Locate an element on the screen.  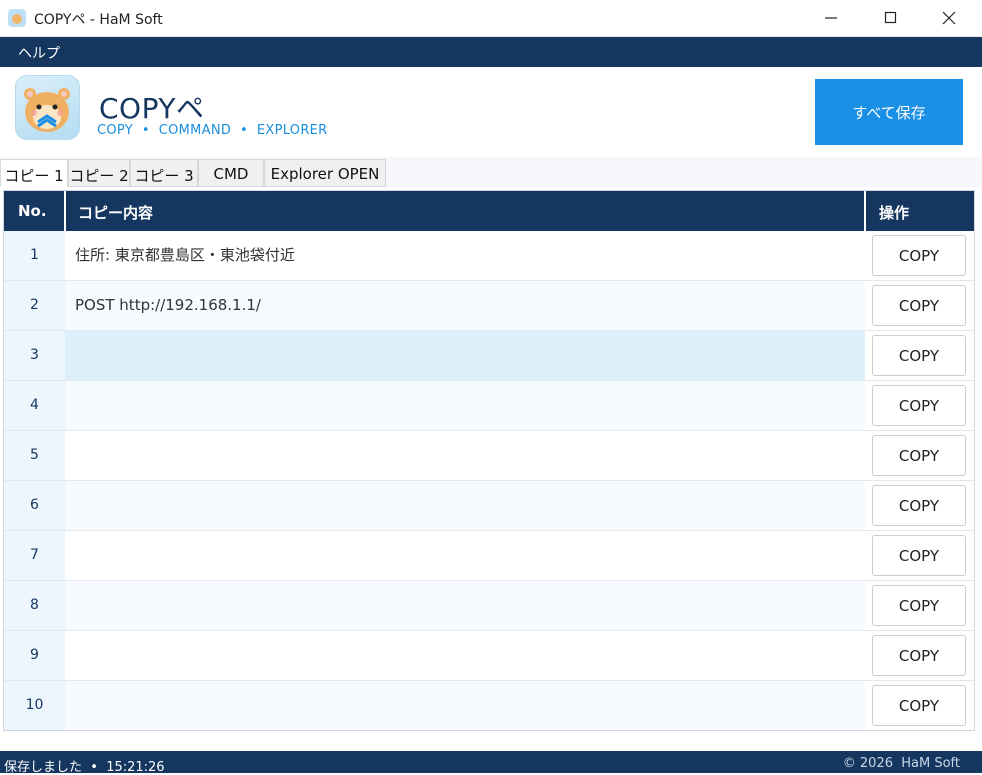
app-header: COPYペ COPY • COMMAND • EXPLORER すべて保存 is located at coordinates (491, 112).